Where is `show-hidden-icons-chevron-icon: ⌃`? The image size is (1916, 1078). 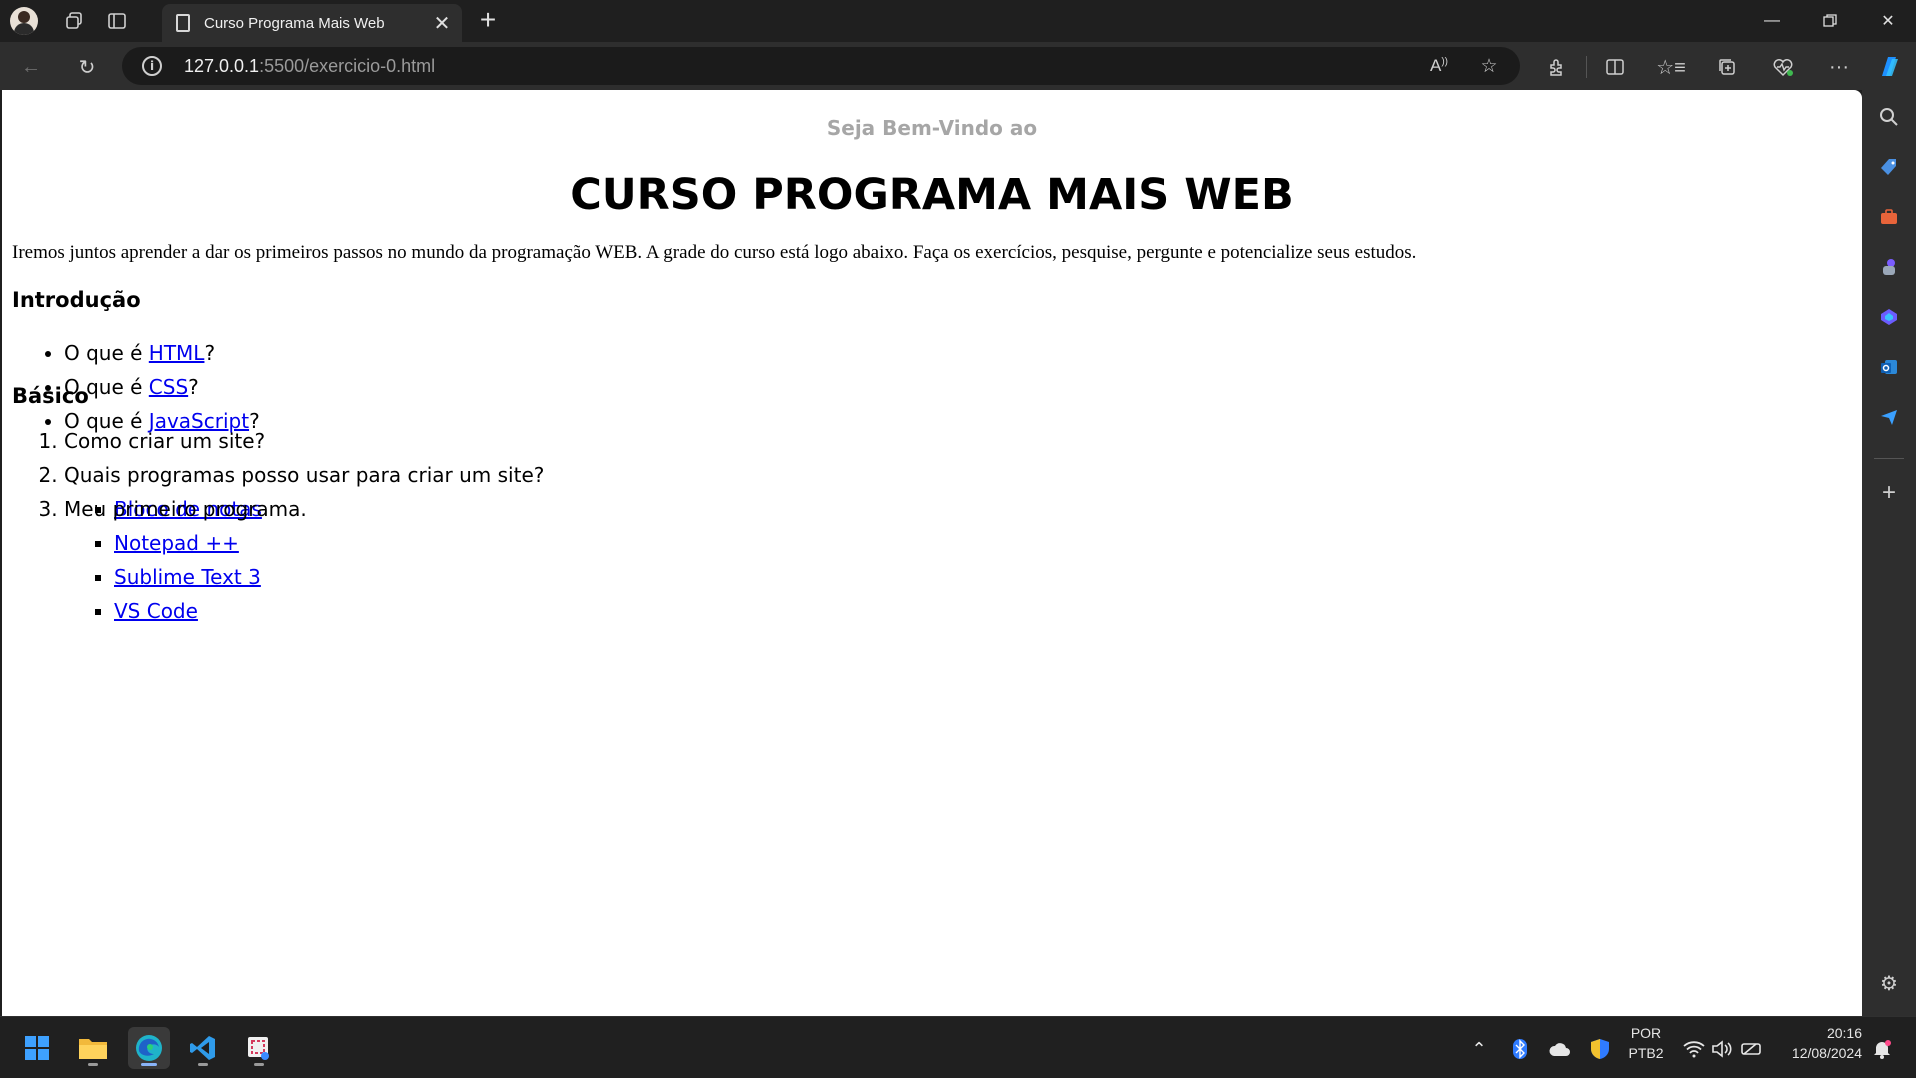
show-hidden-icons-chevron-icon: ⌃ is located at coordinates (1479, 1049).